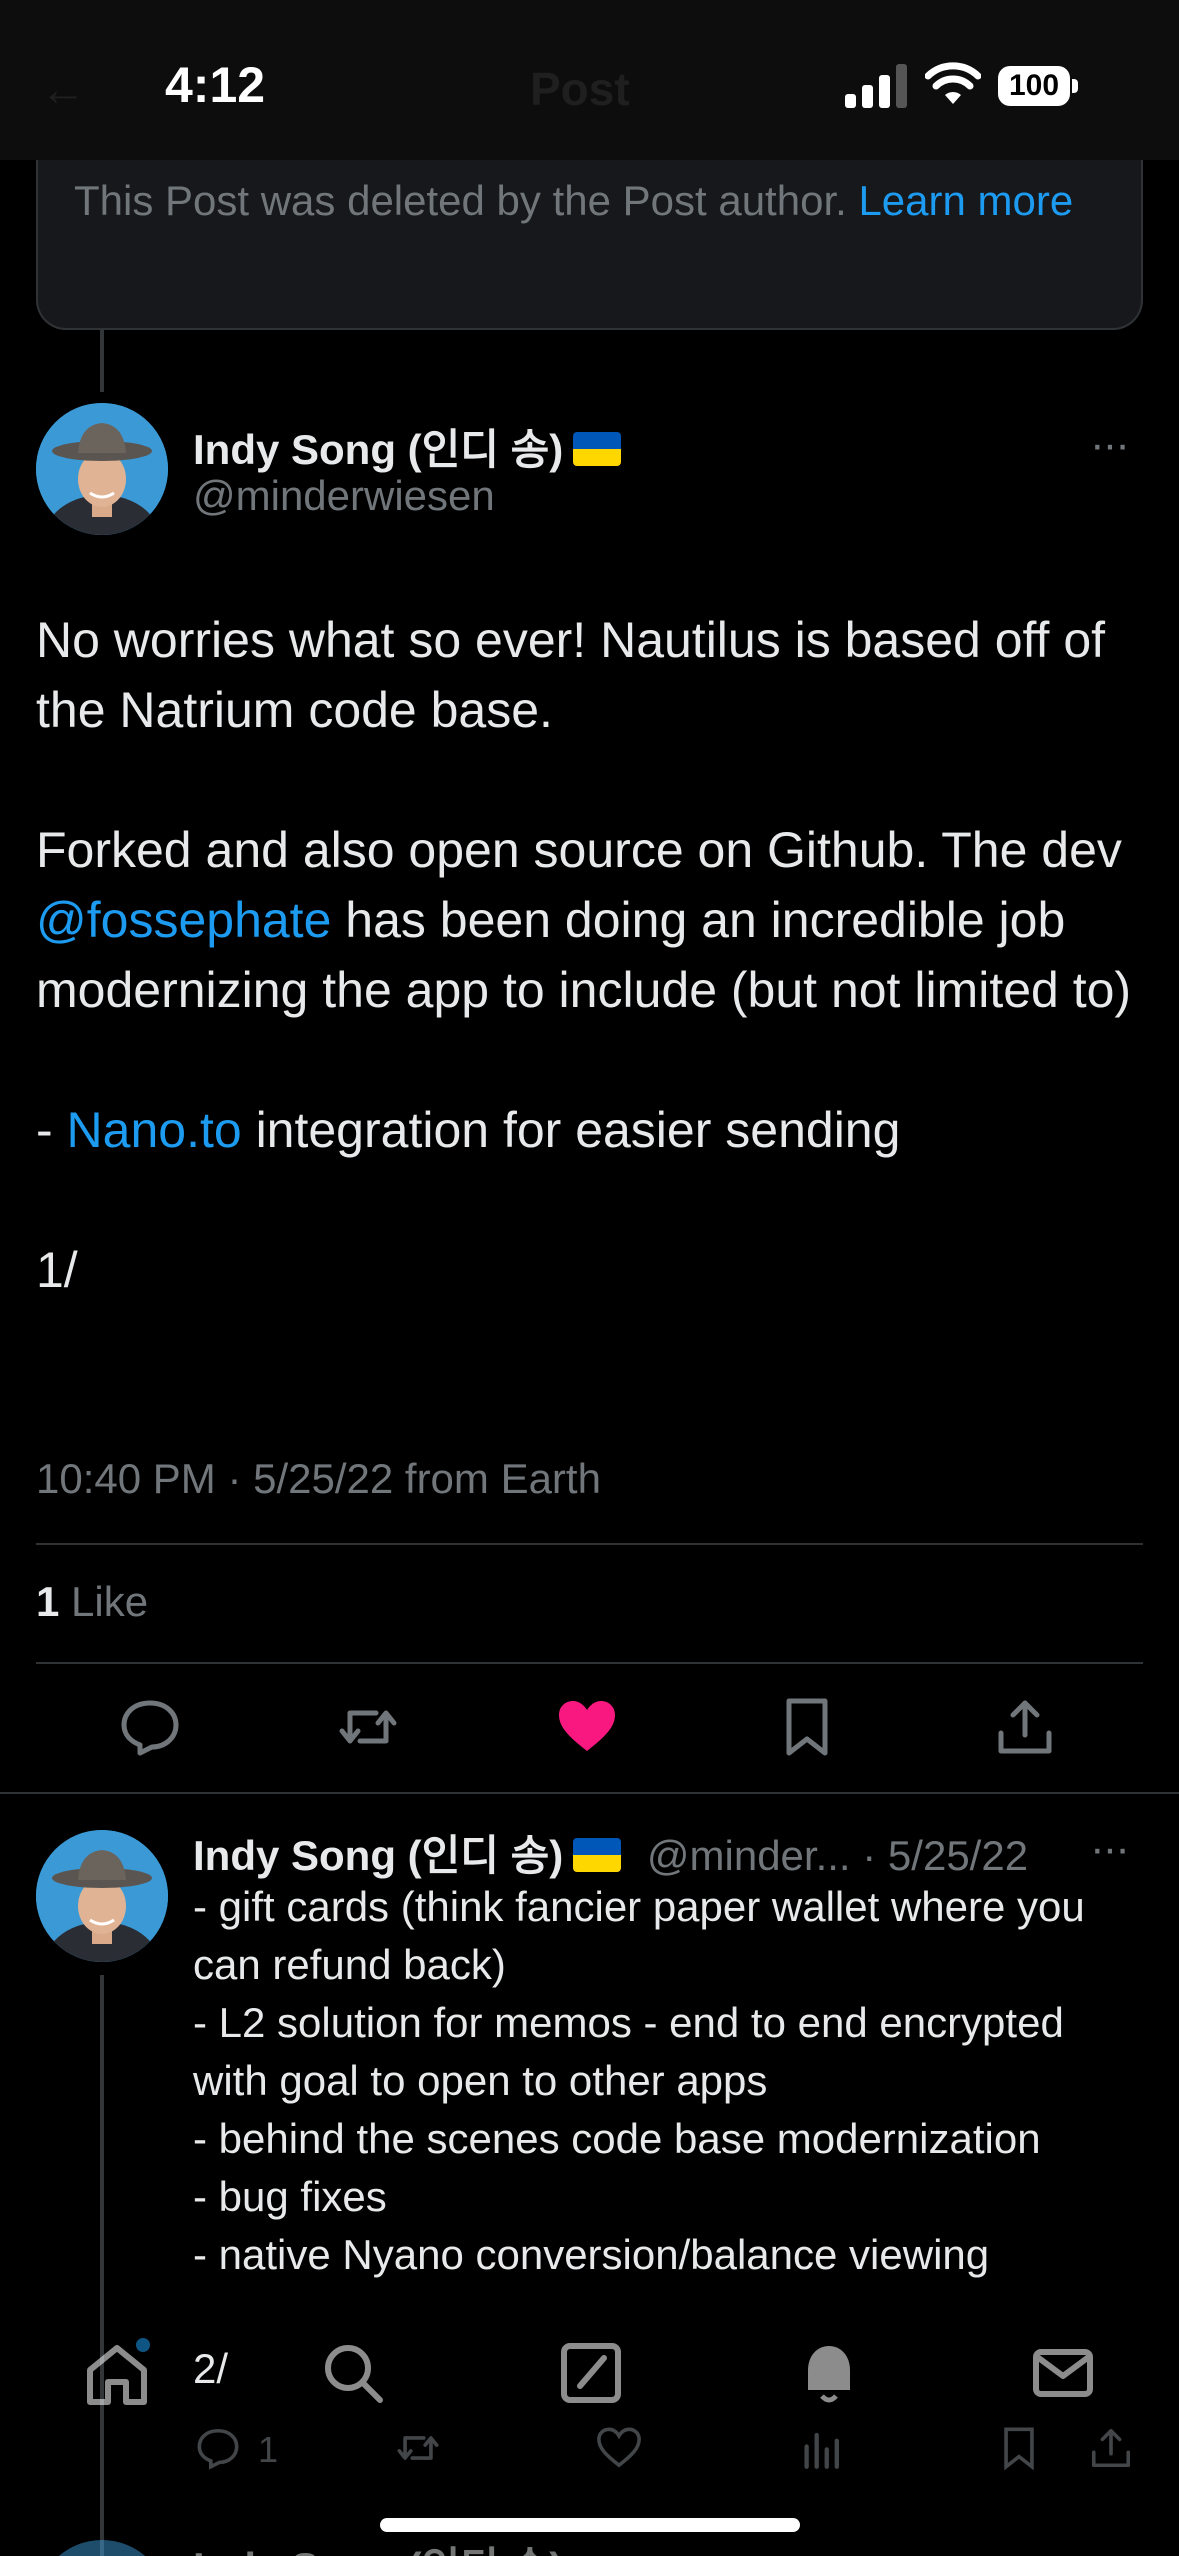  Describe the element at coordinates (268, 2449) in the screenshot. I see `reply-count: 1` at that location.